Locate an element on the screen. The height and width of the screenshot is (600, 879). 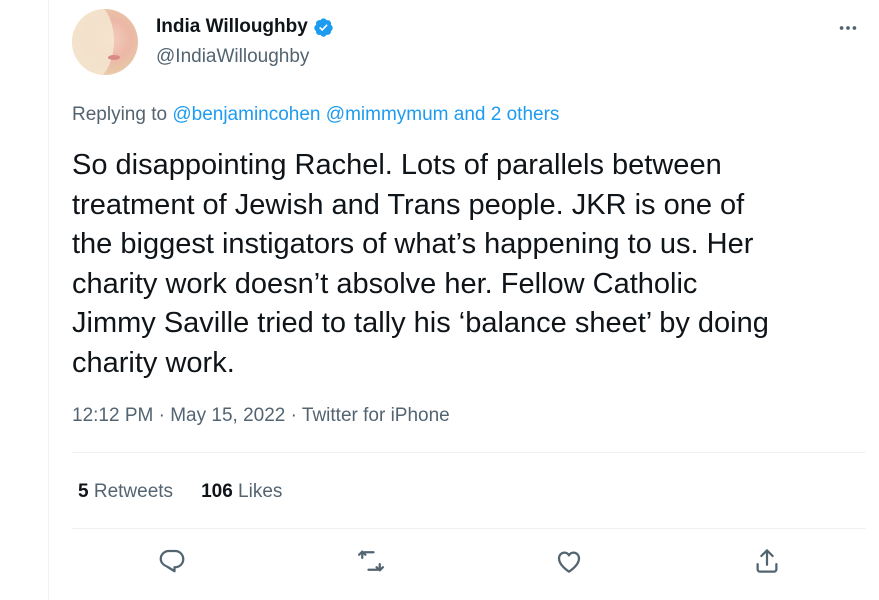
reply-icon is located at coordinates (172, 561).